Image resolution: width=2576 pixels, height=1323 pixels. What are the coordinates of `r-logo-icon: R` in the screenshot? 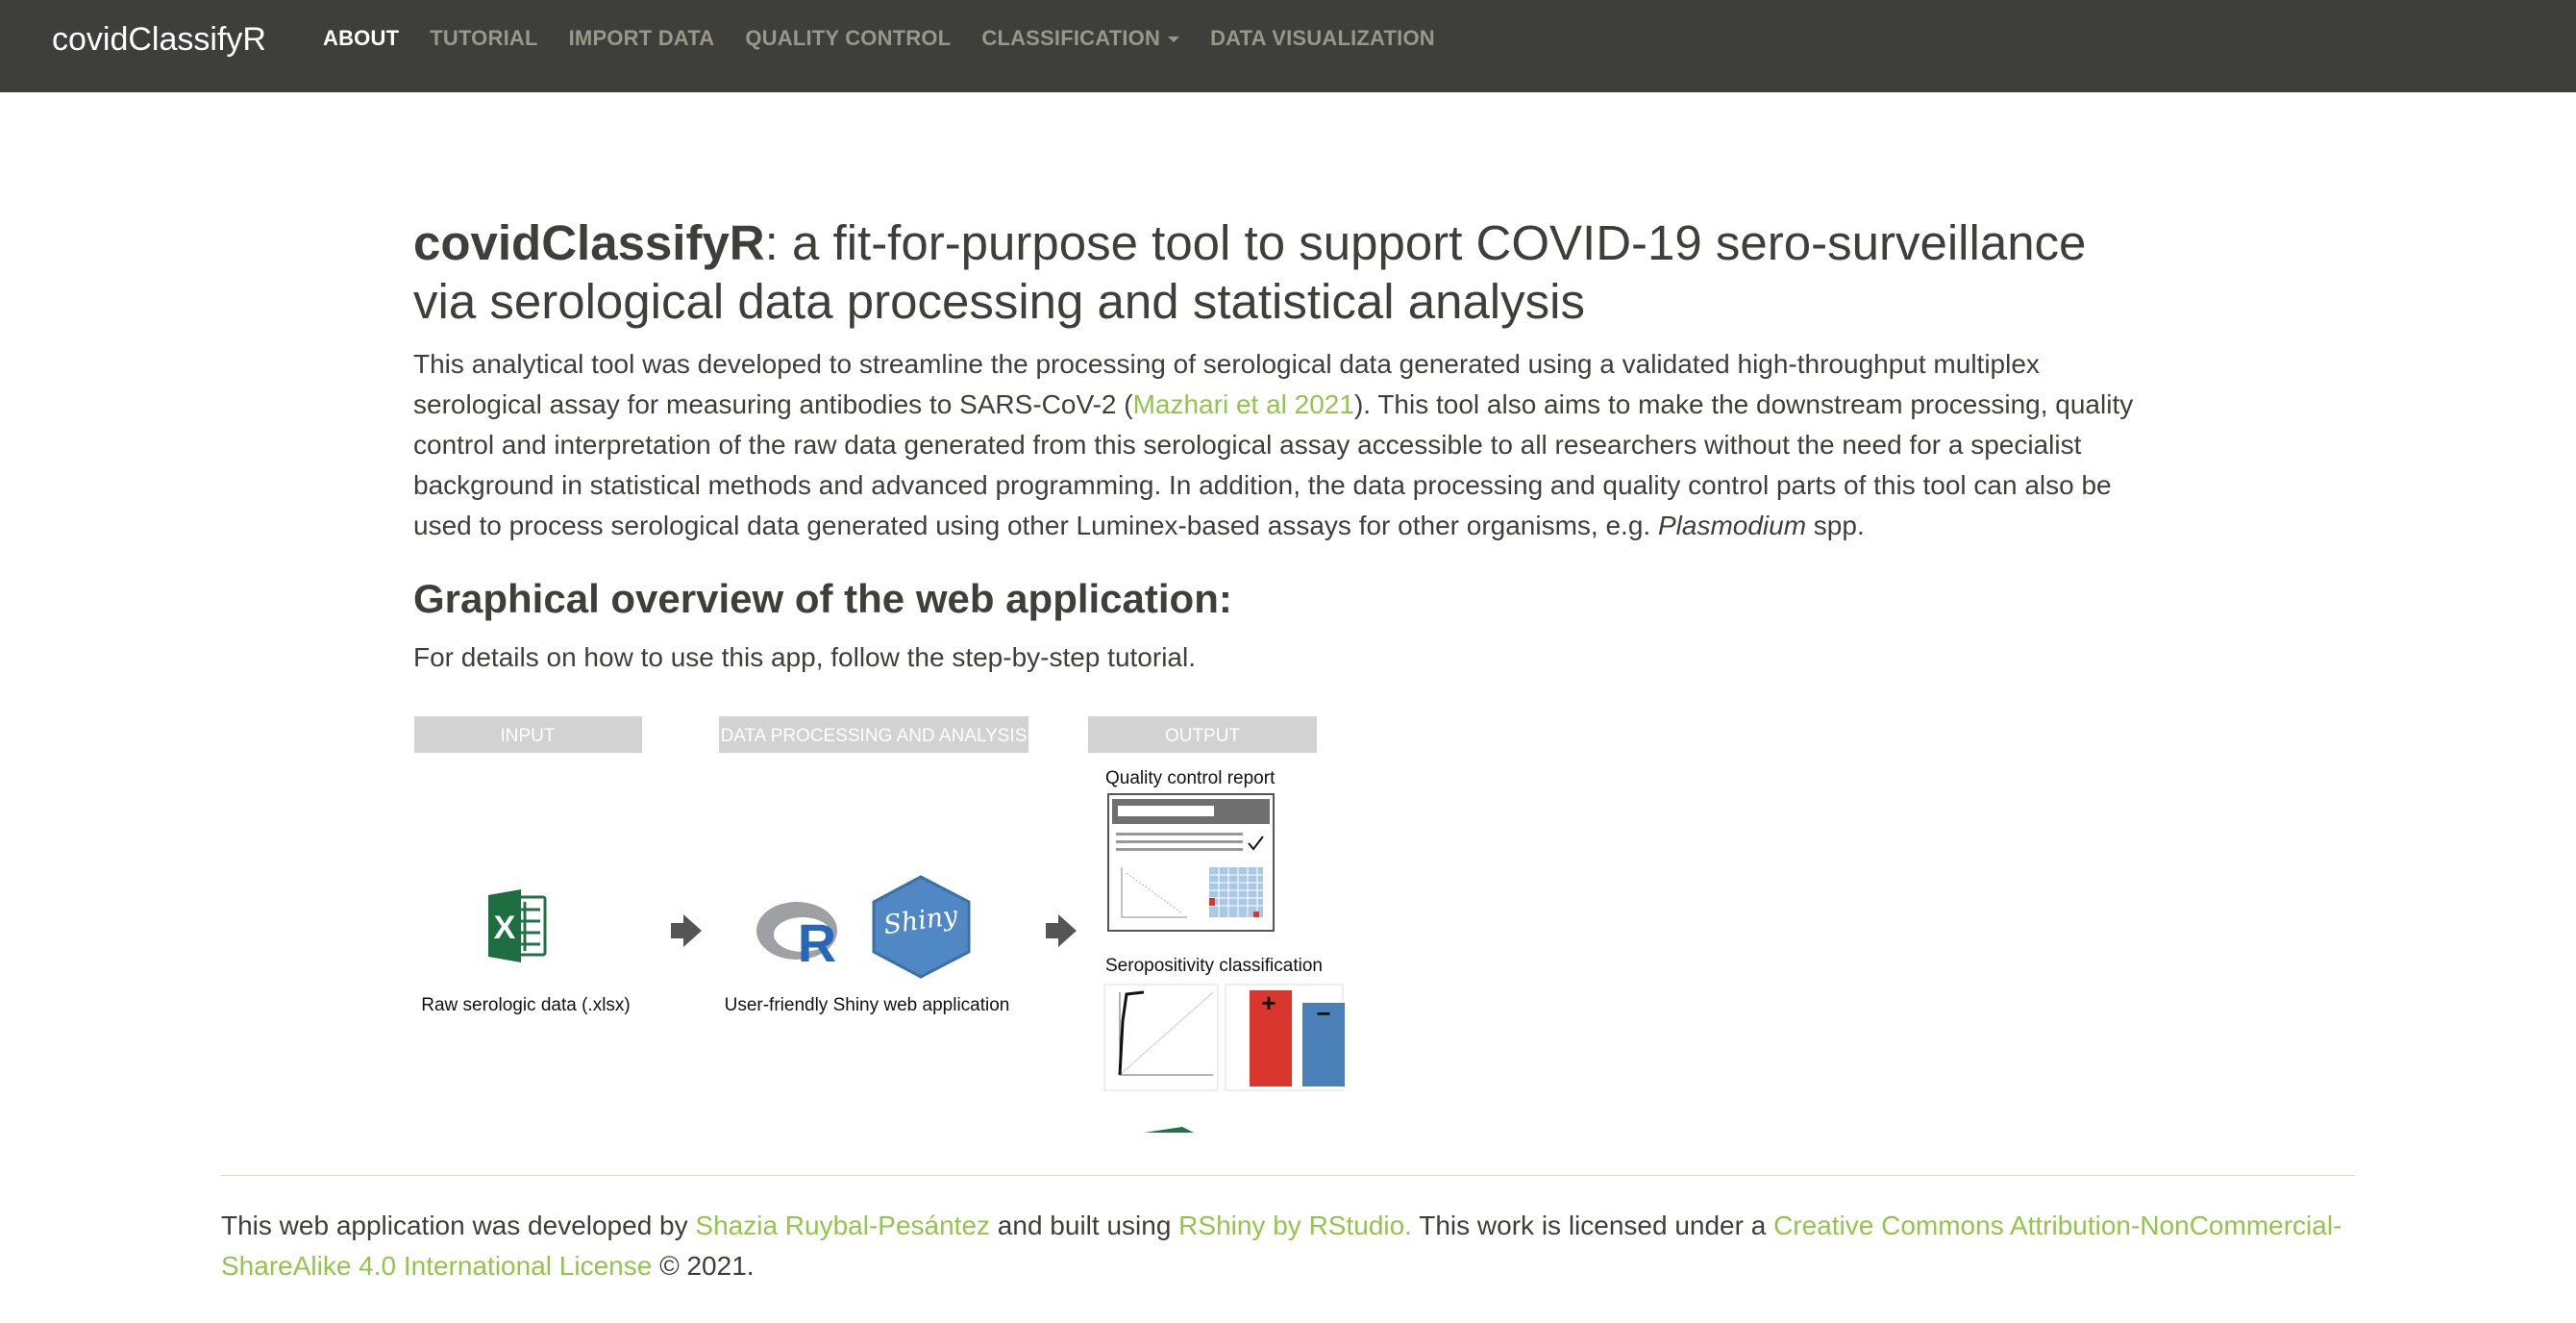 It's located at (797, 938).